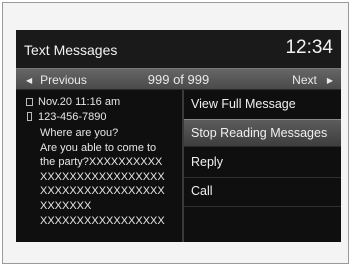 Image resolution: width=353 pixels, height=268 pixels. I want to click on message-datetime-row: Nov.20 11:16 am, so click(73, 102).